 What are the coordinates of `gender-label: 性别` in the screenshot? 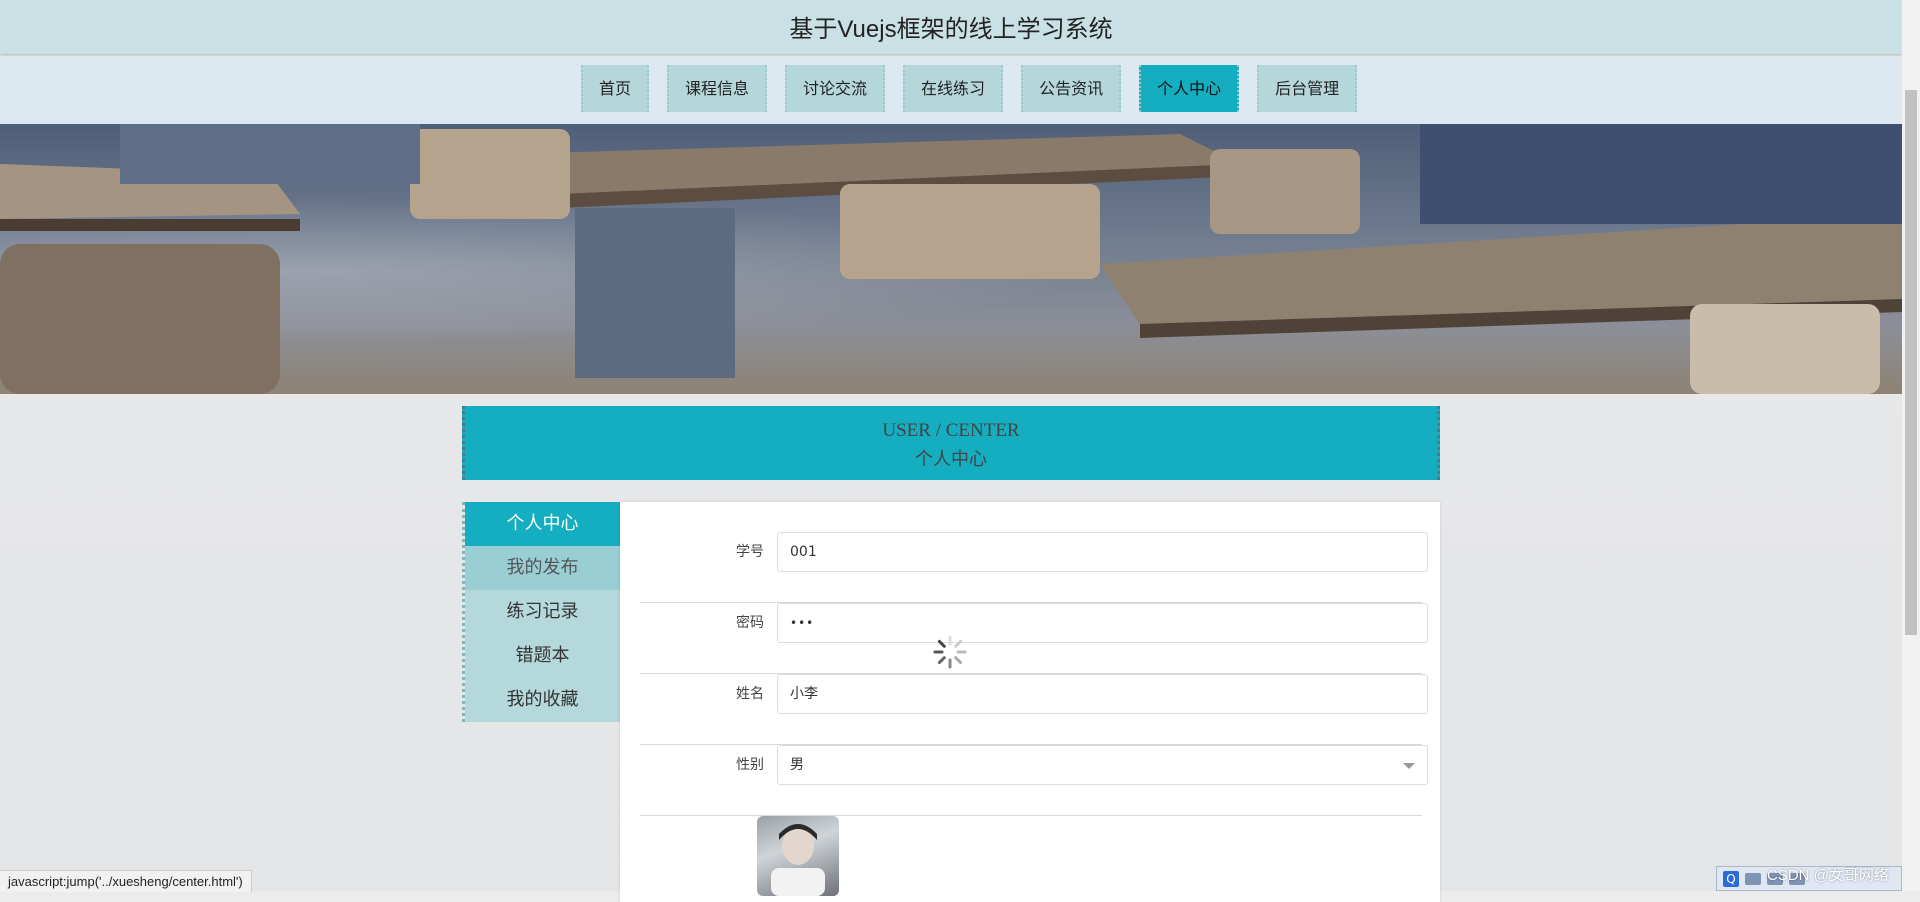 It's located at (750, 765).